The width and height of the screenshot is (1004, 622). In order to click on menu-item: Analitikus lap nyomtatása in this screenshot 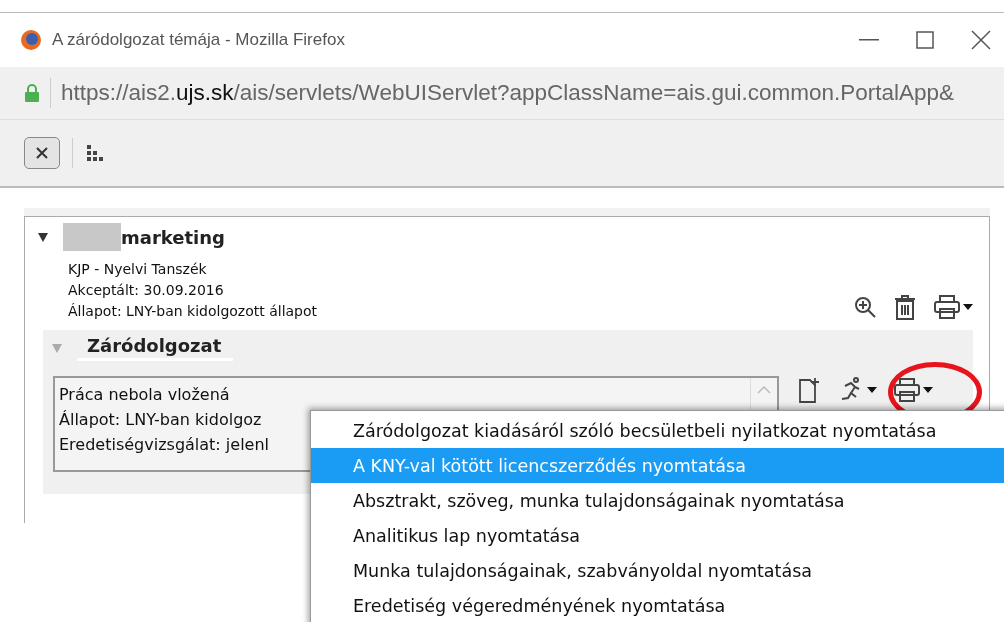, I will do `click(657, 535)`.